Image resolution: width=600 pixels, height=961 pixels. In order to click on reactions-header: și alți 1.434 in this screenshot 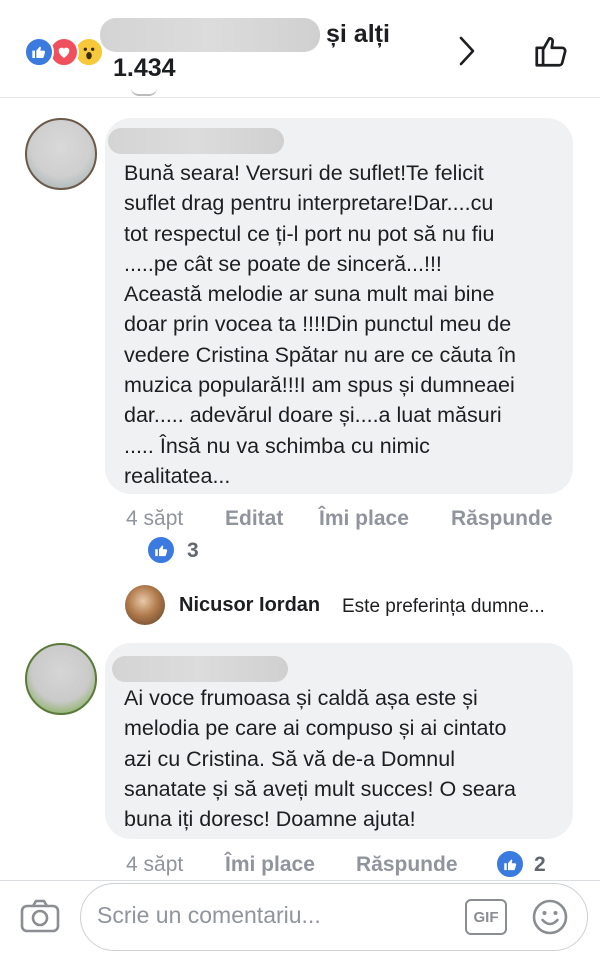, I will do `click(300, 48)`.